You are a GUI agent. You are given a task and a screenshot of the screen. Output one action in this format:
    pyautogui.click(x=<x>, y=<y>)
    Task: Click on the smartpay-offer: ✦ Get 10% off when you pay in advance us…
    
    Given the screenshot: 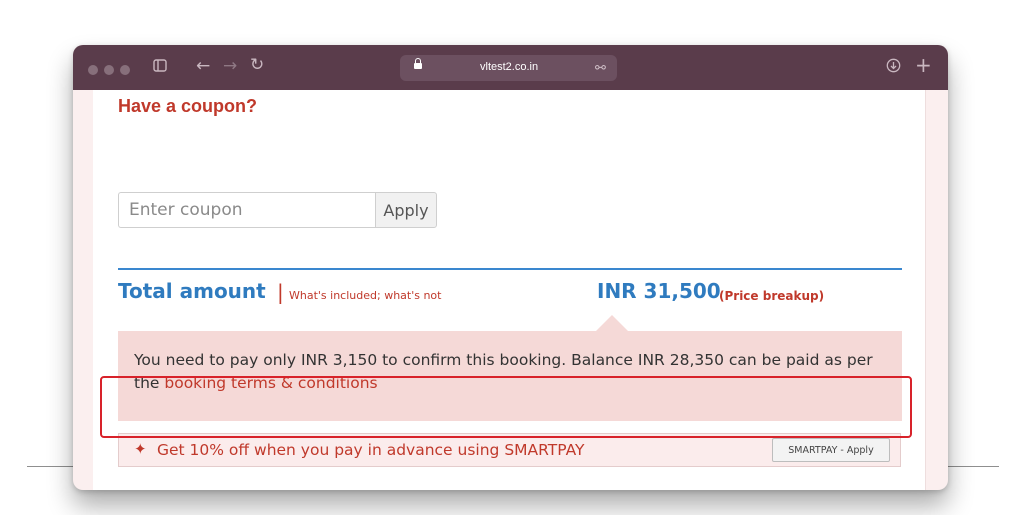 What is the action you would take?
    pyautogui.click(x=509, y=450)
    